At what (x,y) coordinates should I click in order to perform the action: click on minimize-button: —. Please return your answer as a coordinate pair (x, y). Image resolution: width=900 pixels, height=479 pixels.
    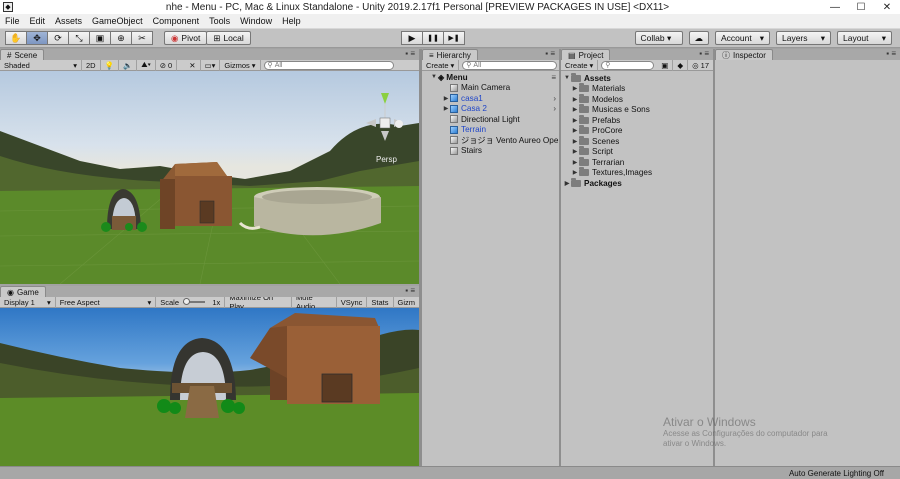
    Looking at the image, I should click on (835, 7).